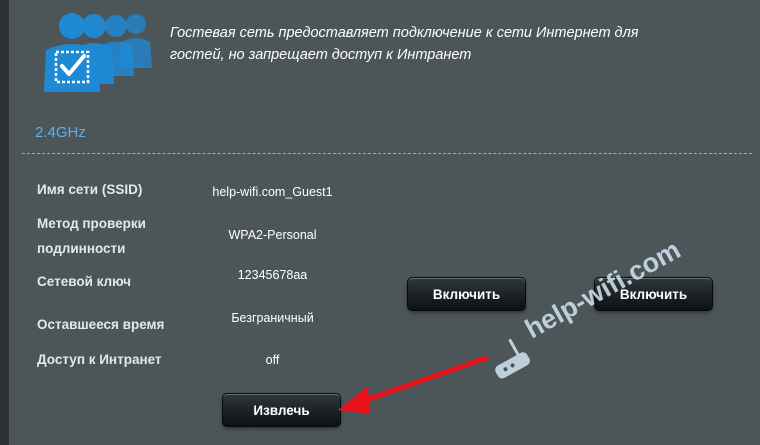 The height and width of the screenshot is (445, 760). Describe the element at coordinates (272, 235) in the screenshot. I see `auth-method-value: WPA2-Personal` at that location.